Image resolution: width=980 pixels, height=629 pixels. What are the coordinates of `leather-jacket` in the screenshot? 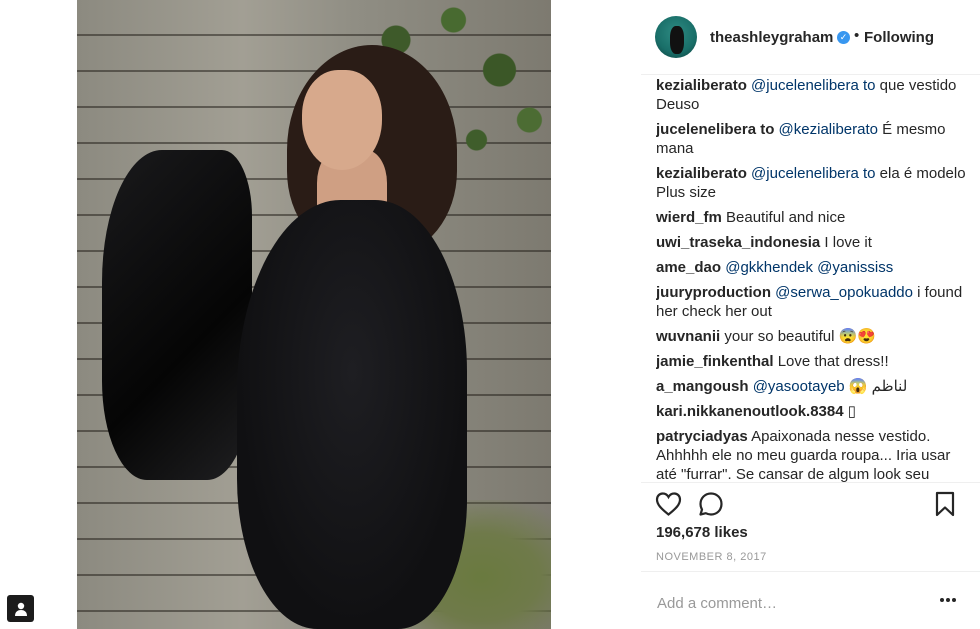 It's located at (177, 315).